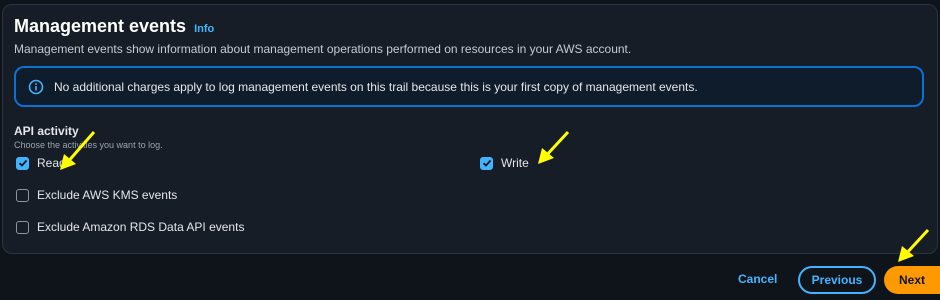 This screenshot has height=300, width=940. I want to click on exclude-kms-checkbox-row: Exclude AWS KMS events, so click(96, 195).